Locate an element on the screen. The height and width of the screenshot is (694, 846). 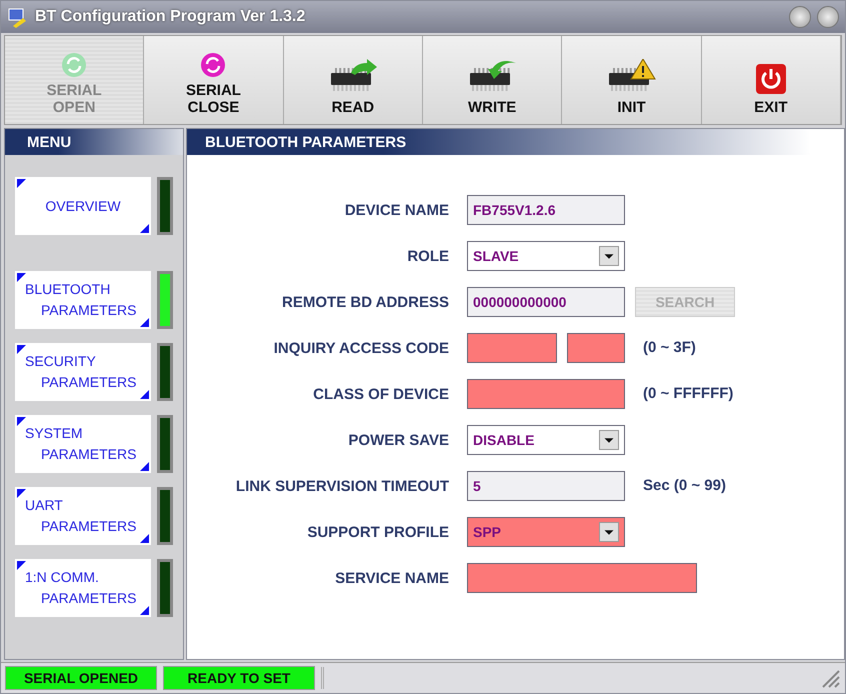
field-label: SERVICE NAME is located at coordinates (392, 578).